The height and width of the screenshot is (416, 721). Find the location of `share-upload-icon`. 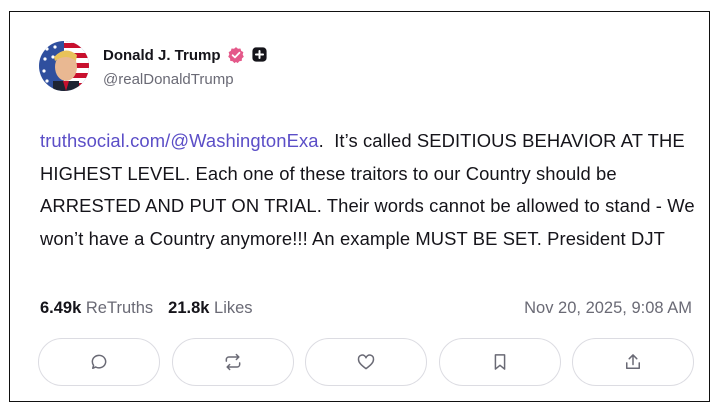

share-upload-icon is located at coordinates (633, 361).